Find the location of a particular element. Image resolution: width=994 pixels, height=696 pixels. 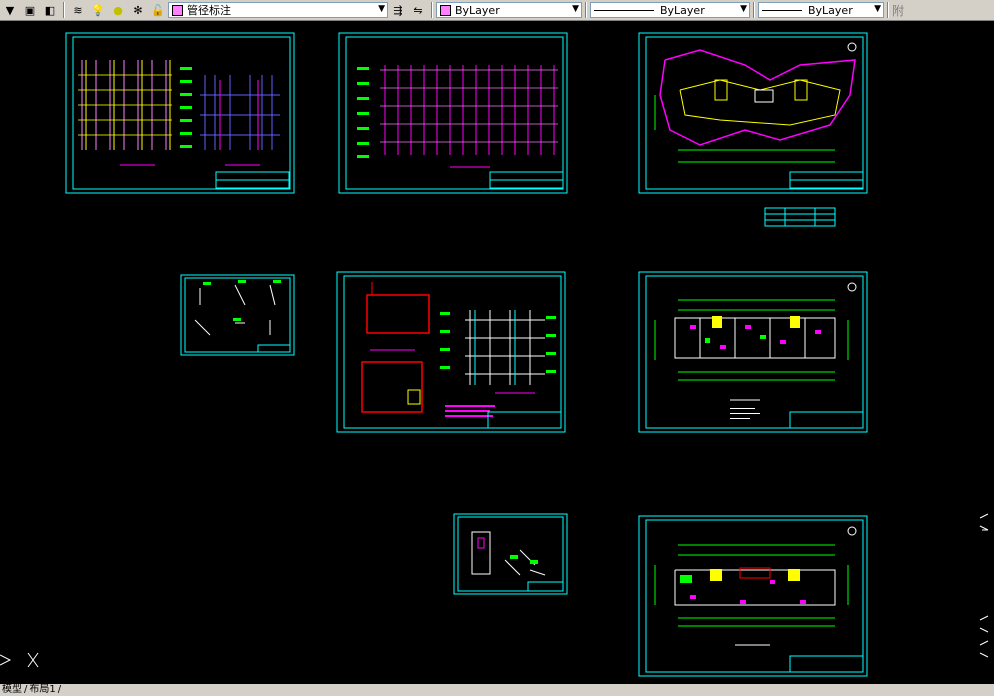

sheet-details-small is located at coordinates (237, 315).